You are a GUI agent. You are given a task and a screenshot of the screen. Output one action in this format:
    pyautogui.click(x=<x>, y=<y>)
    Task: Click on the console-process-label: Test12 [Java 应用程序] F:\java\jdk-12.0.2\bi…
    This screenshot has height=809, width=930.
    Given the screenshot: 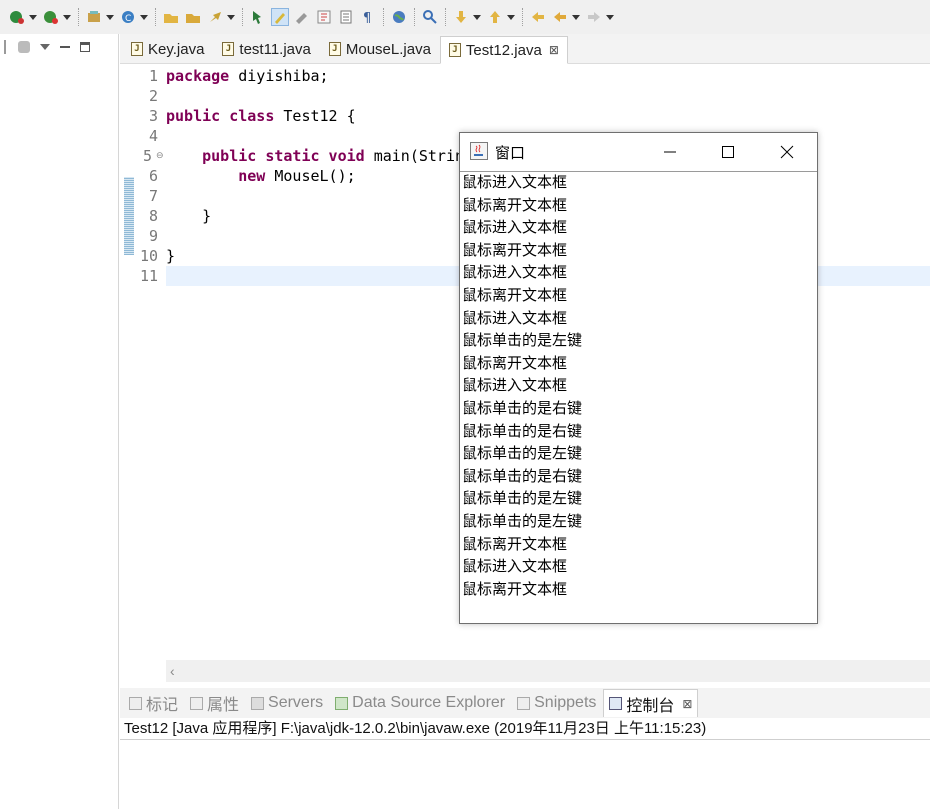 What is the action you would take?
    pyautogui.click(x=525, y=729)
    